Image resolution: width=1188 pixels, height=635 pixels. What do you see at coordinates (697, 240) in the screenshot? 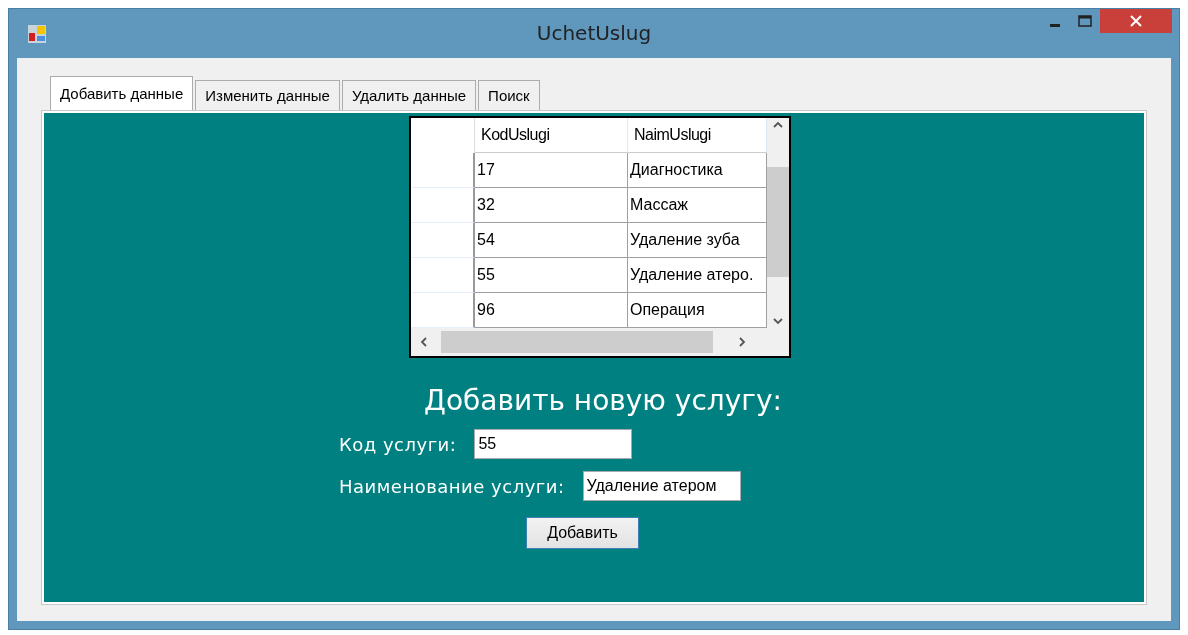
I see `table-cell: Удаление зуба` at bounding box center [697, 240].